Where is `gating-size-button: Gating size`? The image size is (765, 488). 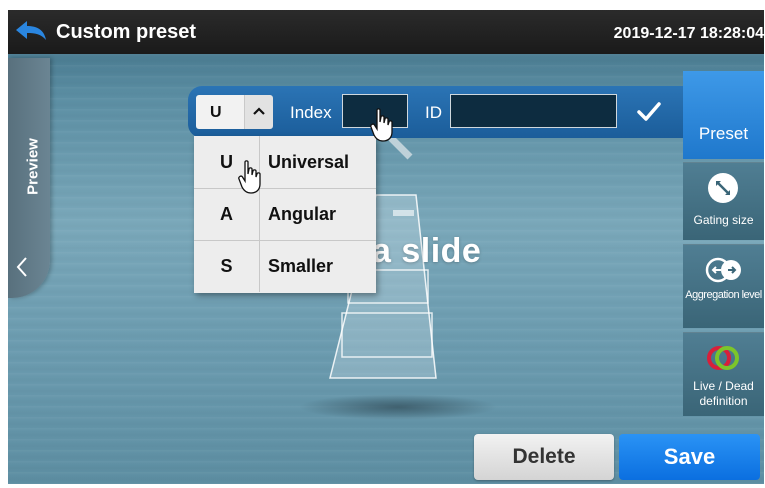
gating-size-button: Gating size is located at coordinates (723, 201).